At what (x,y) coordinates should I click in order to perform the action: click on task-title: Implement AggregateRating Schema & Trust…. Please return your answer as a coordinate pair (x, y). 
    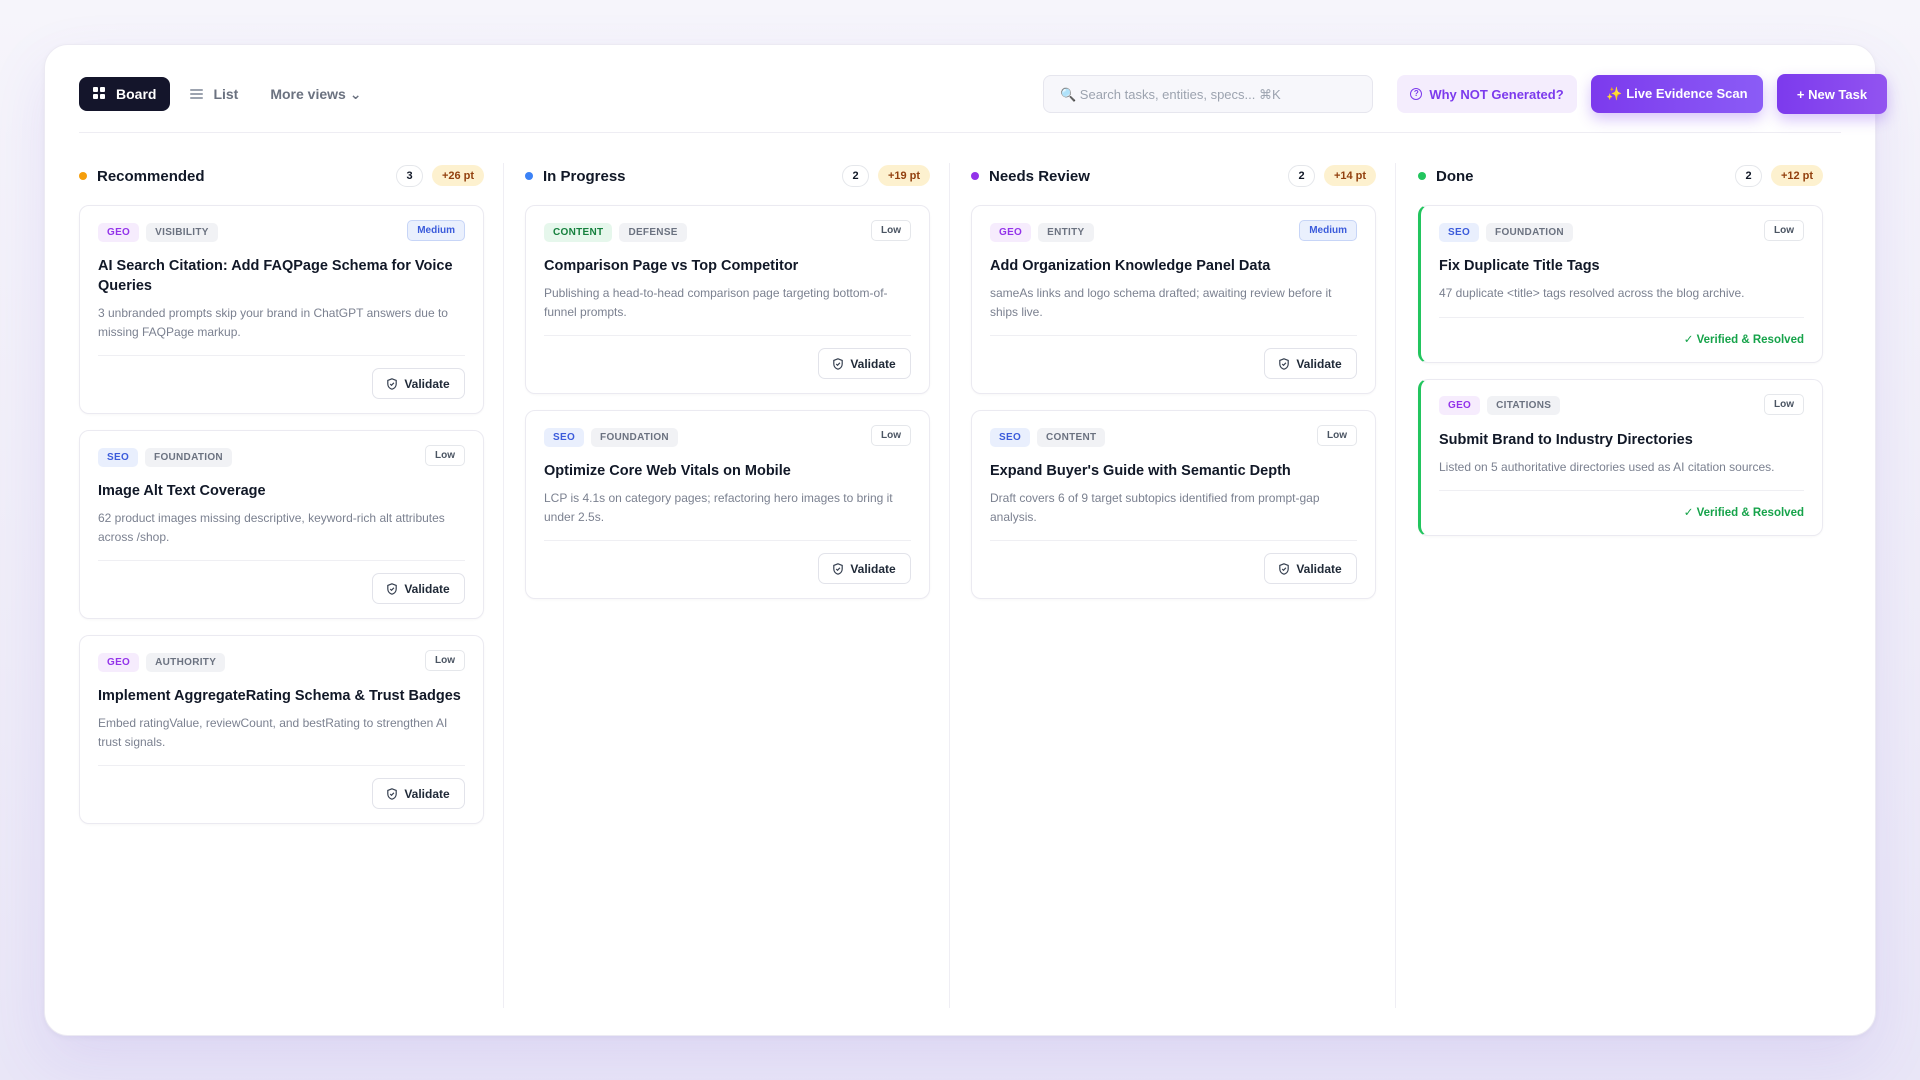
    Looking at the image, I should click on (279, 696).